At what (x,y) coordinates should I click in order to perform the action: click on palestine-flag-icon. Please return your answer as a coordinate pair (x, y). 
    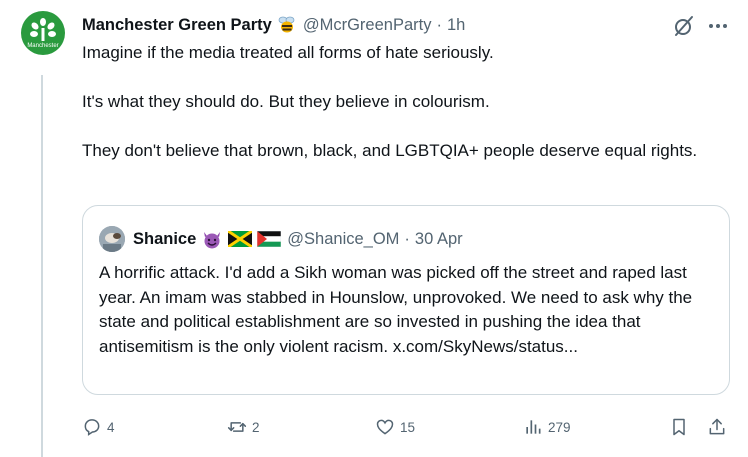
    Looking at the image, I should click on (269, 239).